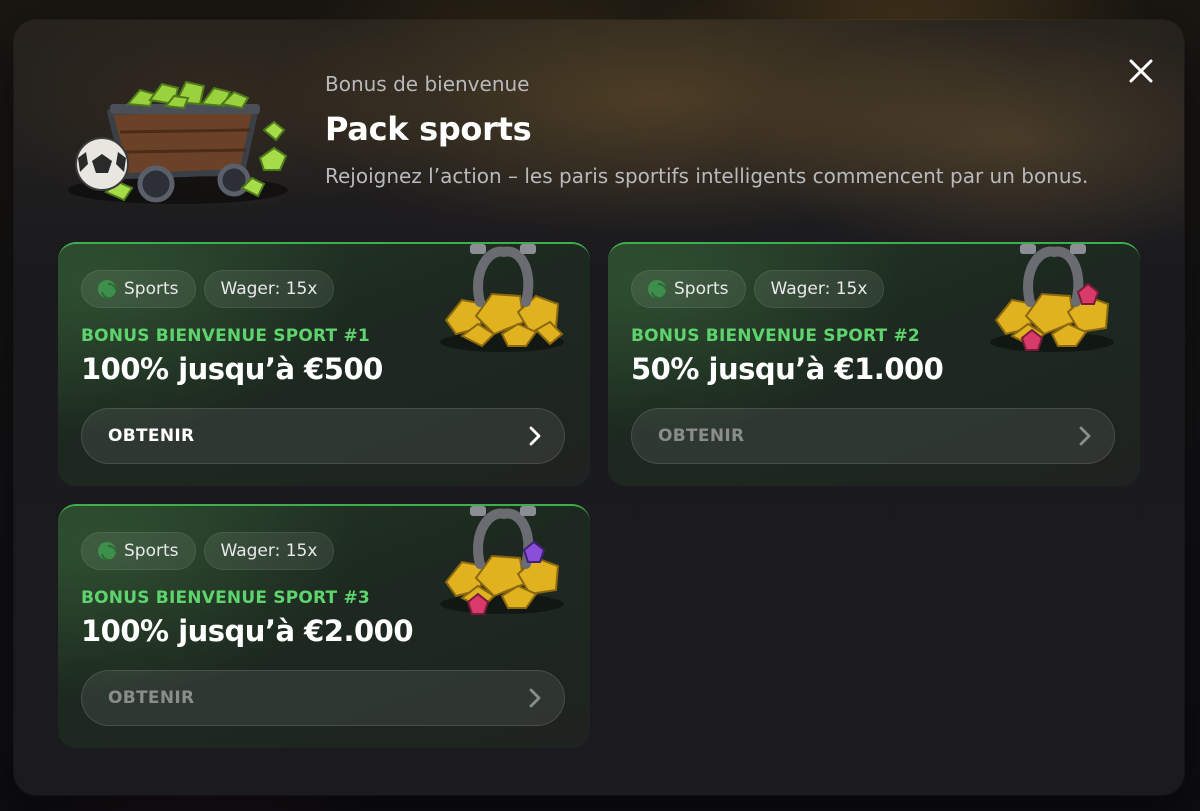 The image size is (1200, 811). What do you see at coordinates (232, 369) in the screenshot?
I see `bonus-amount: 100% jusqu’à €500` at bounding box center [232, 369].